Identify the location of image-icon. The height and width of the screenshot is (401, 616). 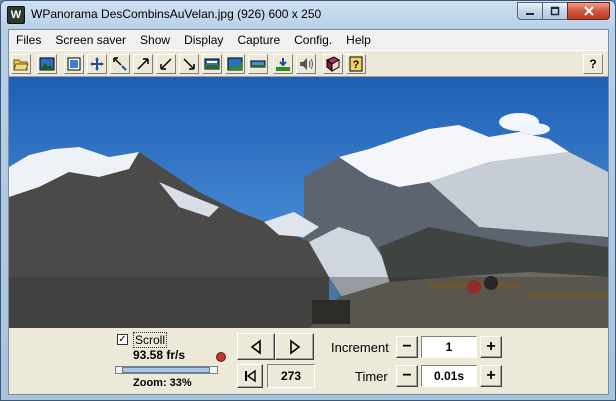
(47, 64).